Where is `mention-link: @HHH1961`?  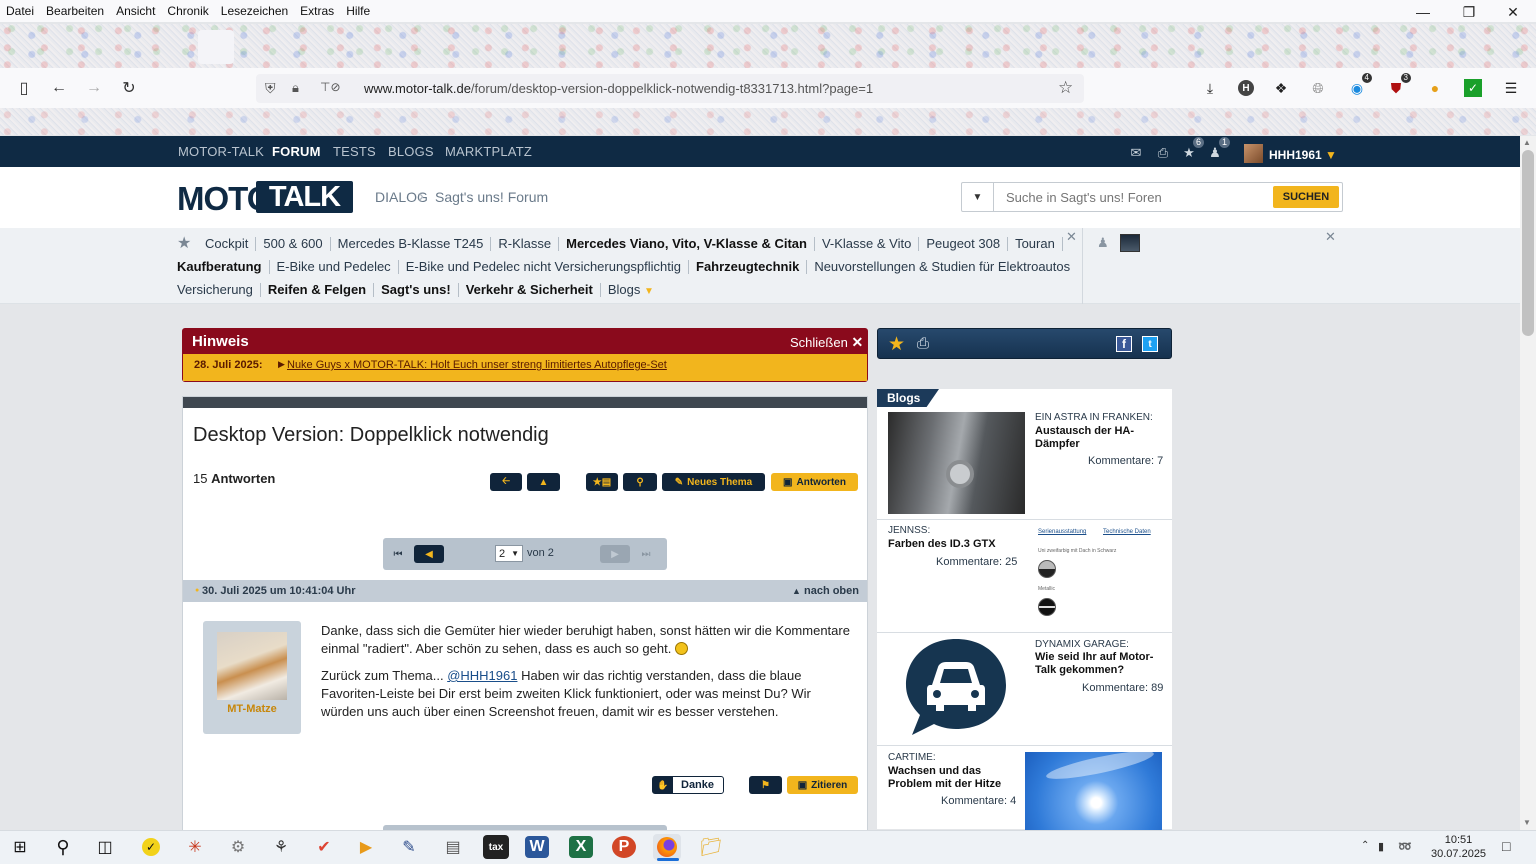 mention-link: @HHH1961 is located at coordinates (482, 675).